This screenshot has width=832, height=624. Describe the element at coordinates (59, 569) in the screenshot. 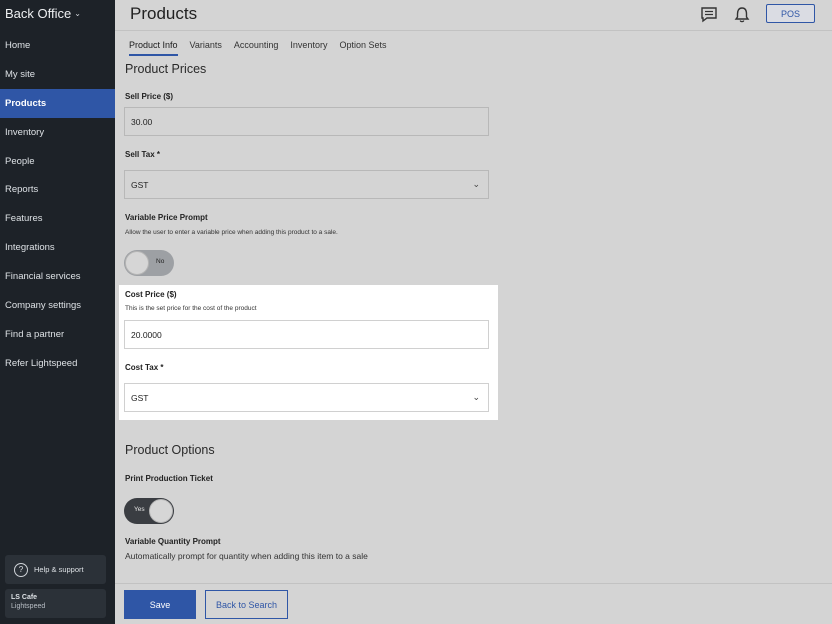

I see `help-support-label: Help & support` at that location.